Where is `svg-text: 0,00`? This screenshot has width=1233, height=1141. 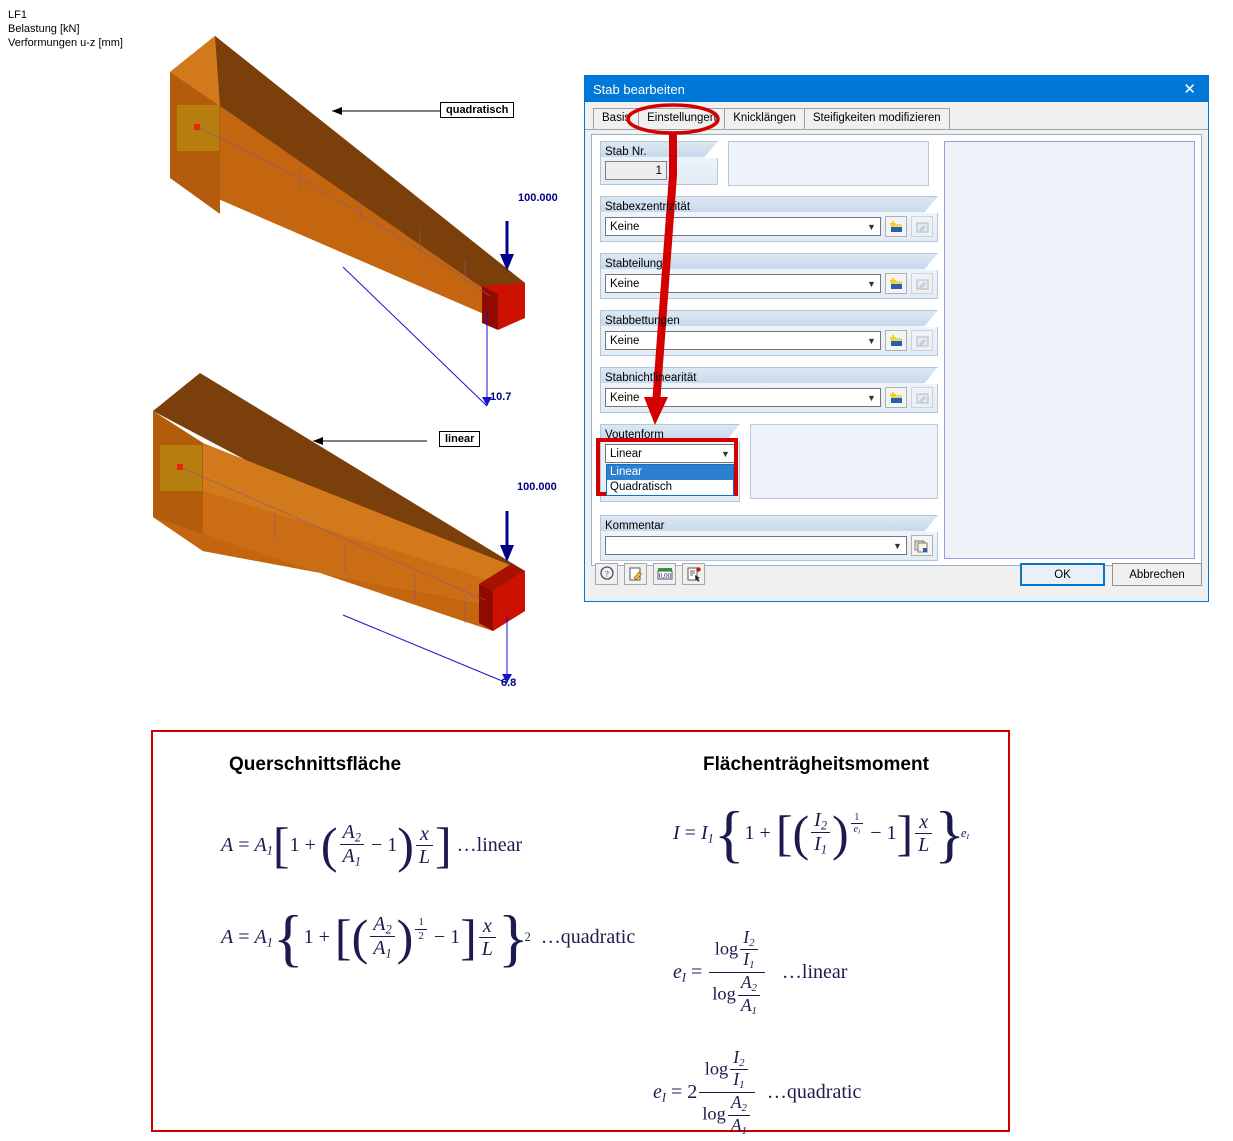
svg-text: 0,00 is located at coordinates (664, 576).